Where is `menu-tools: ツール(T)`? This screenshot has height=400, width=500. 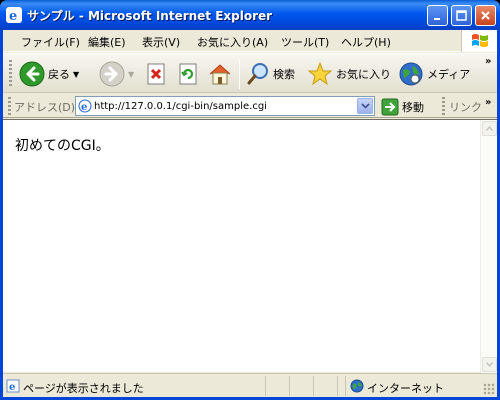 menu-tools: ツール(T) is located at coordinates (305, 42).